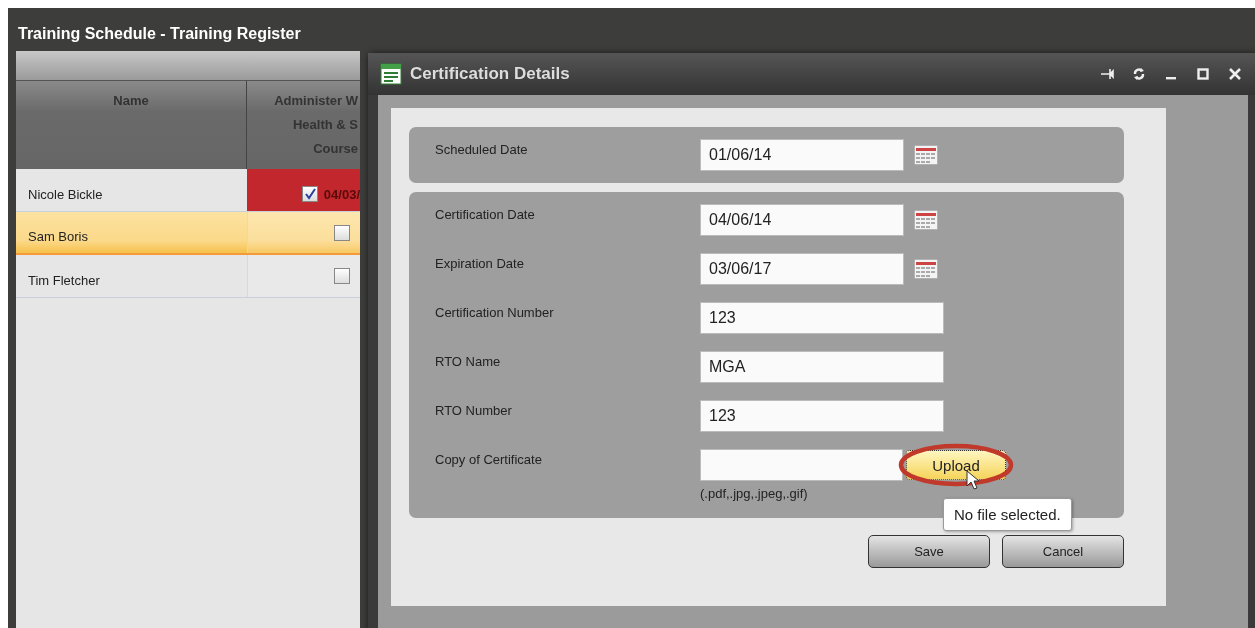 This screenshot has width=1255, height=628. I want to click on field-label: Copy of Certificate, so click(489, 459).